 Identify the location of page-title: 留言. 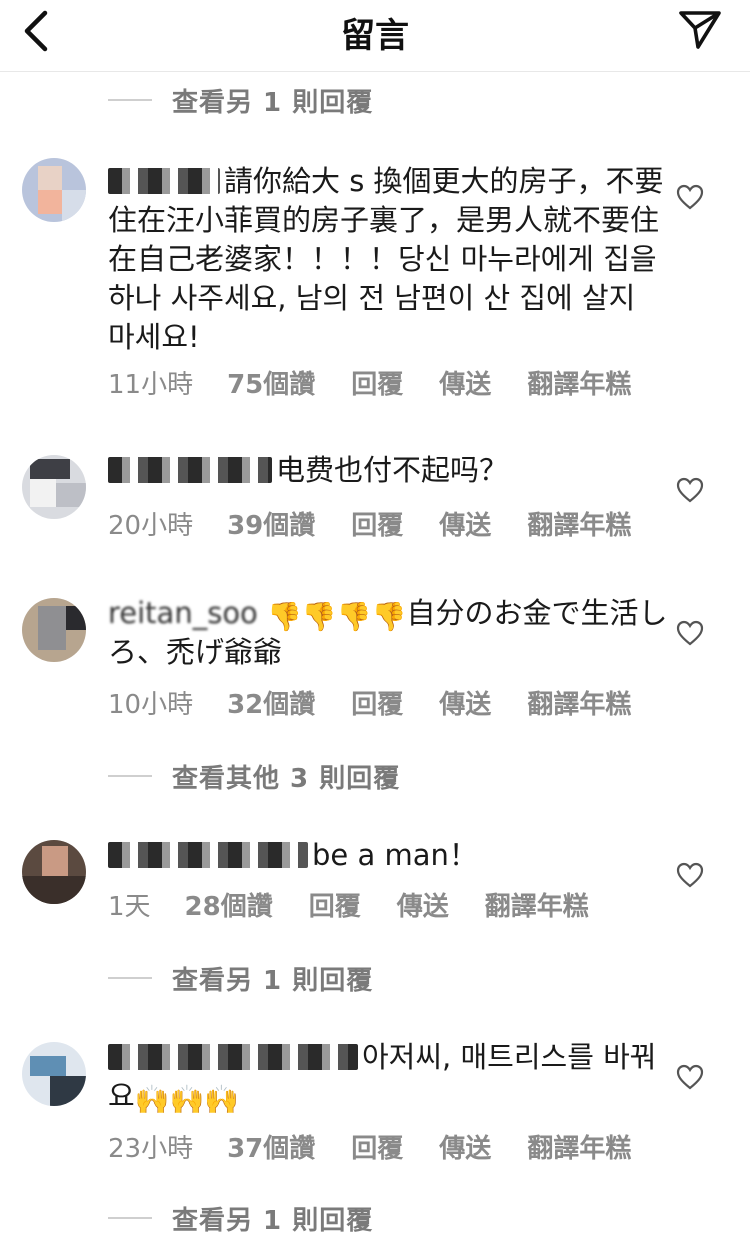
(375, 36).